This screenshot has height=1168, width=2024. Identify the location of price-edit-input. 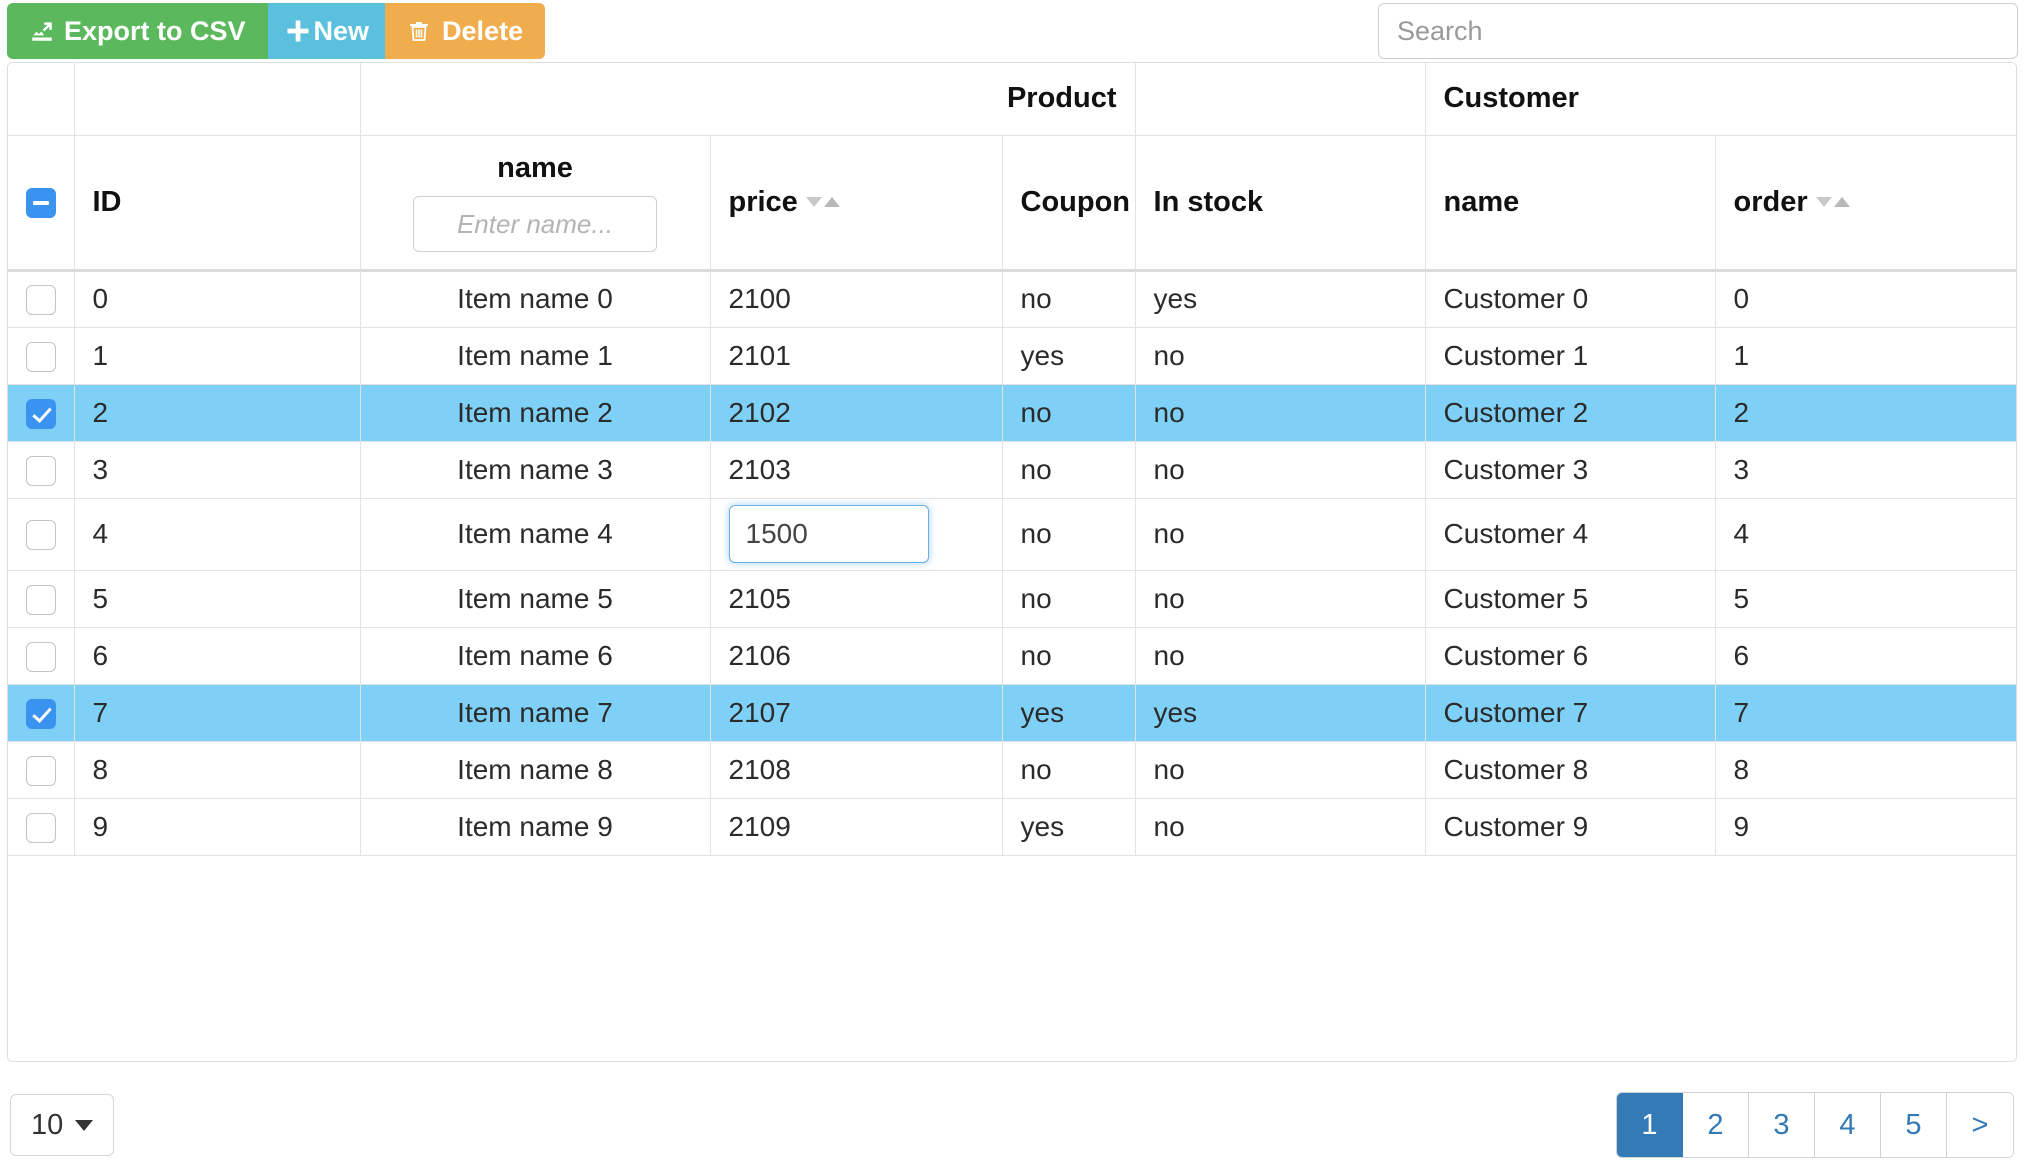
(828, 534).